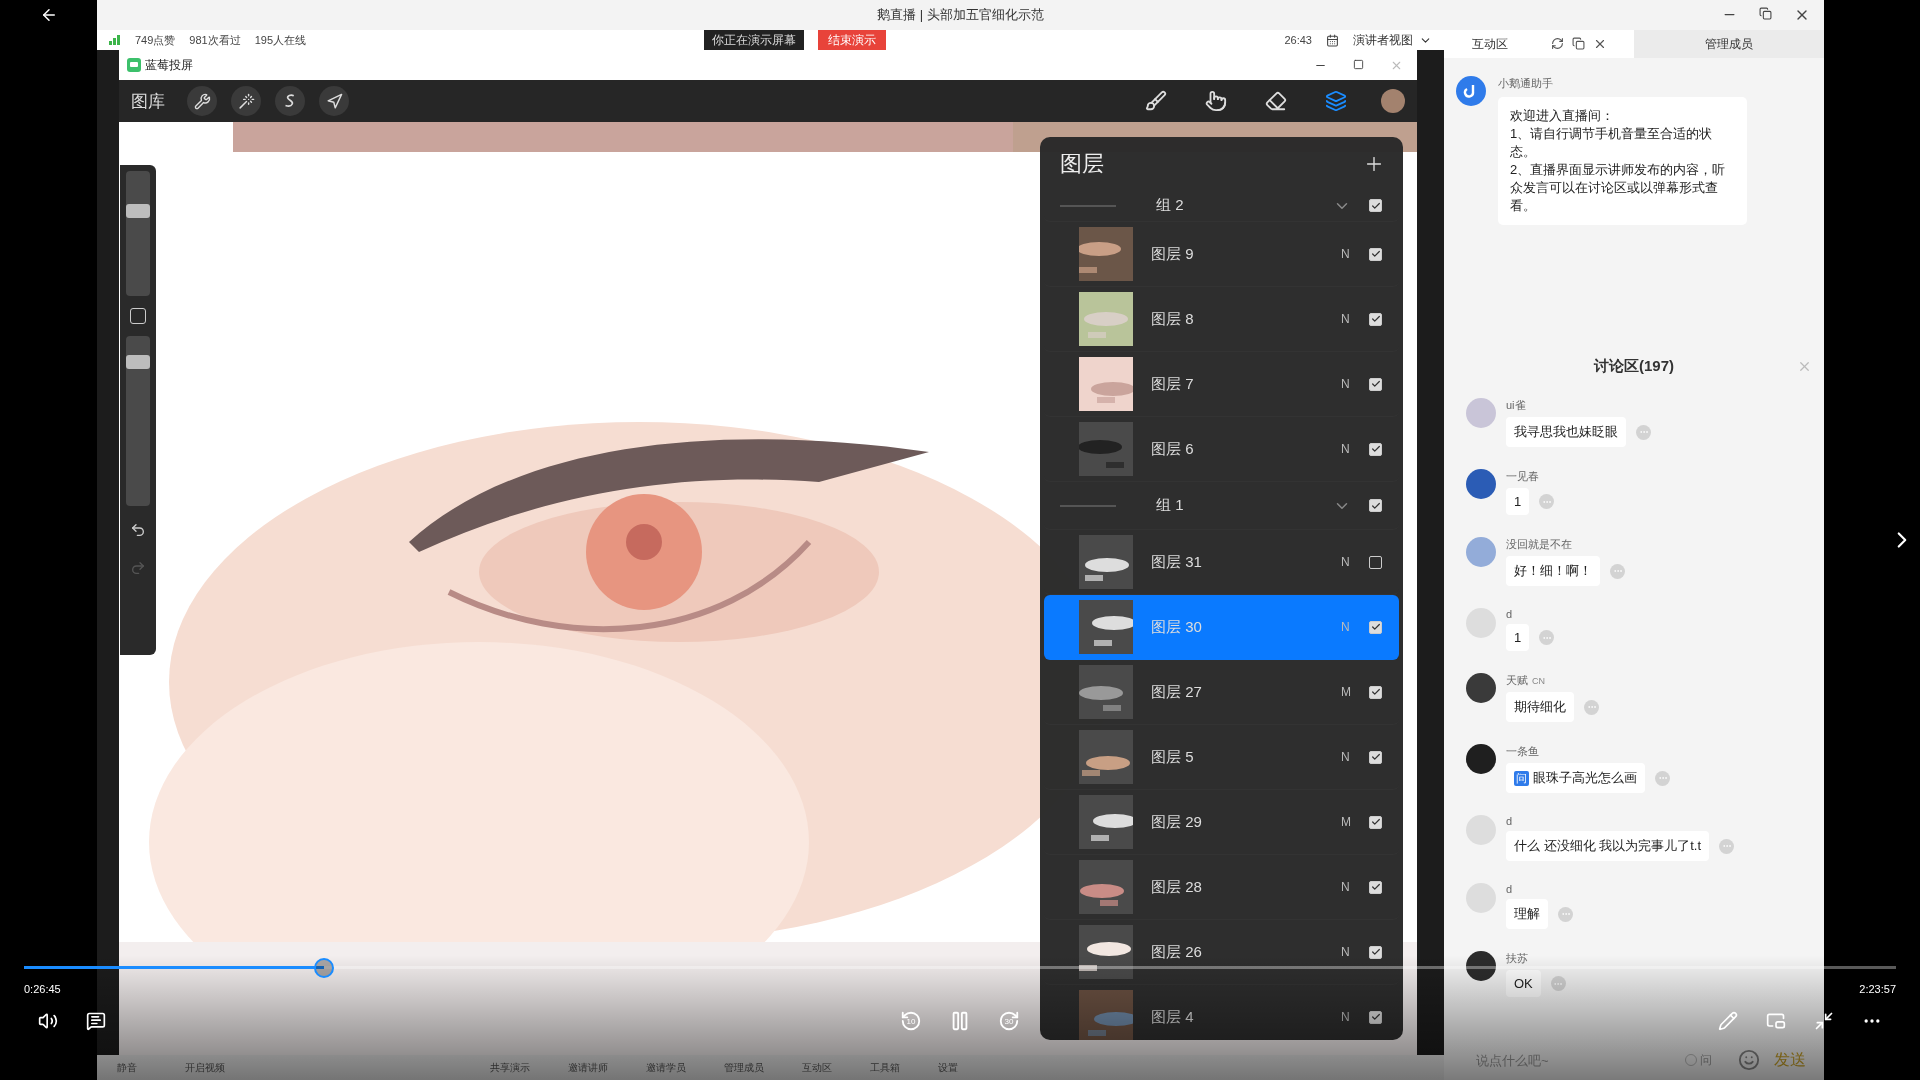 Image resolution: width=1920 pixels, height=1080 pixels. Describe the element at coordinates (152, 101) in the screenshot. I see `gallery-button: 图库` at that location.